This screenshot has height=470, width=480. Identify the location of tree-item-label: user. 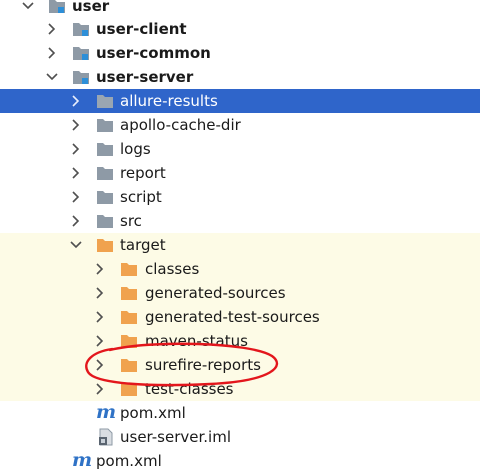
(91, 7).